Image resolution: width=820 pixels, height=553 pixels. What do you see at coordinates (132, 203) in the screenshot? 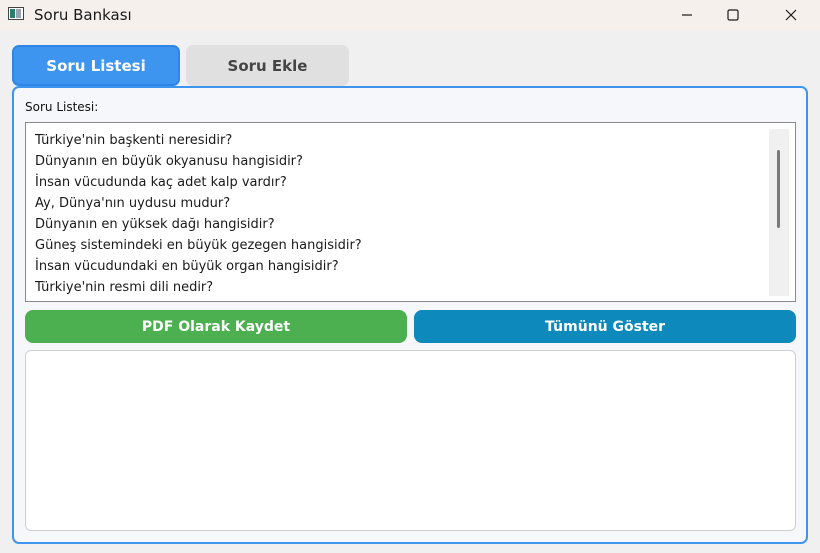
I see `list-item: Ay, Dünya'nın uydusu mudur?` at bounding box center [132, 203].